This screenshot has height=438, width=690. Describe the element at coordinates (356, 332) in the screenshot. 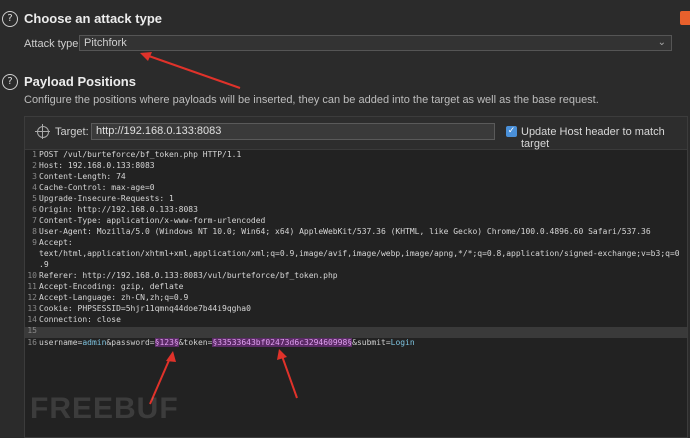

I see `current-line-highlight` at that location.